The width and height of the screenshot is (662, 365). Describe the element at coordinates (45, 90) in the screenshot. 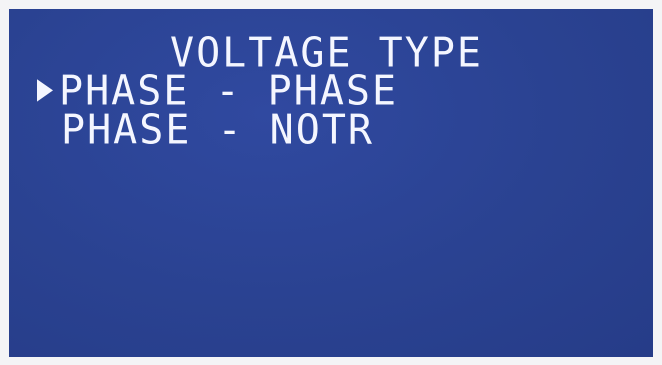

I see `selection-cursor-icon` at that location.